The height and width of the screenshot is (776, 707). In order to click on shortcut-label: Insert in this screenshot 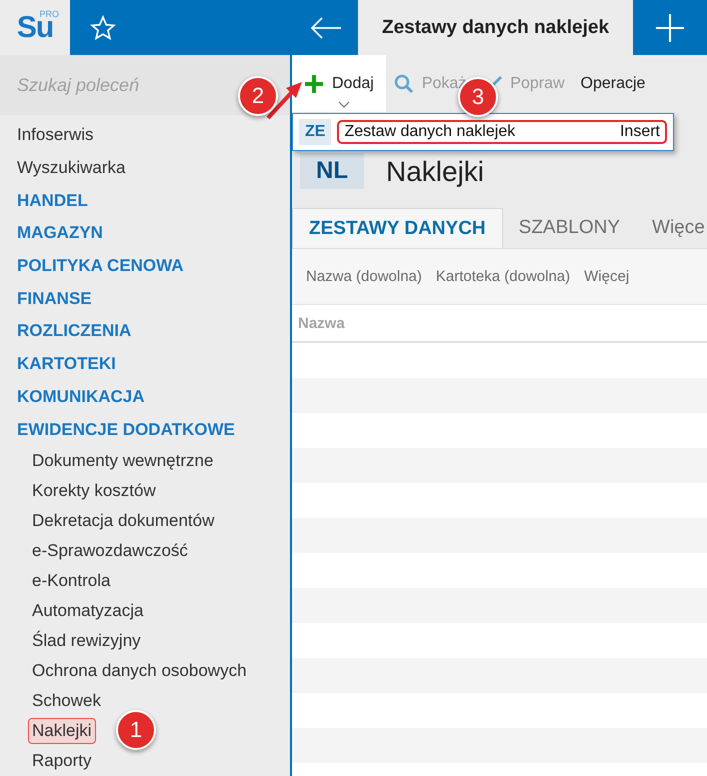, I will do `click(640, 132)`.